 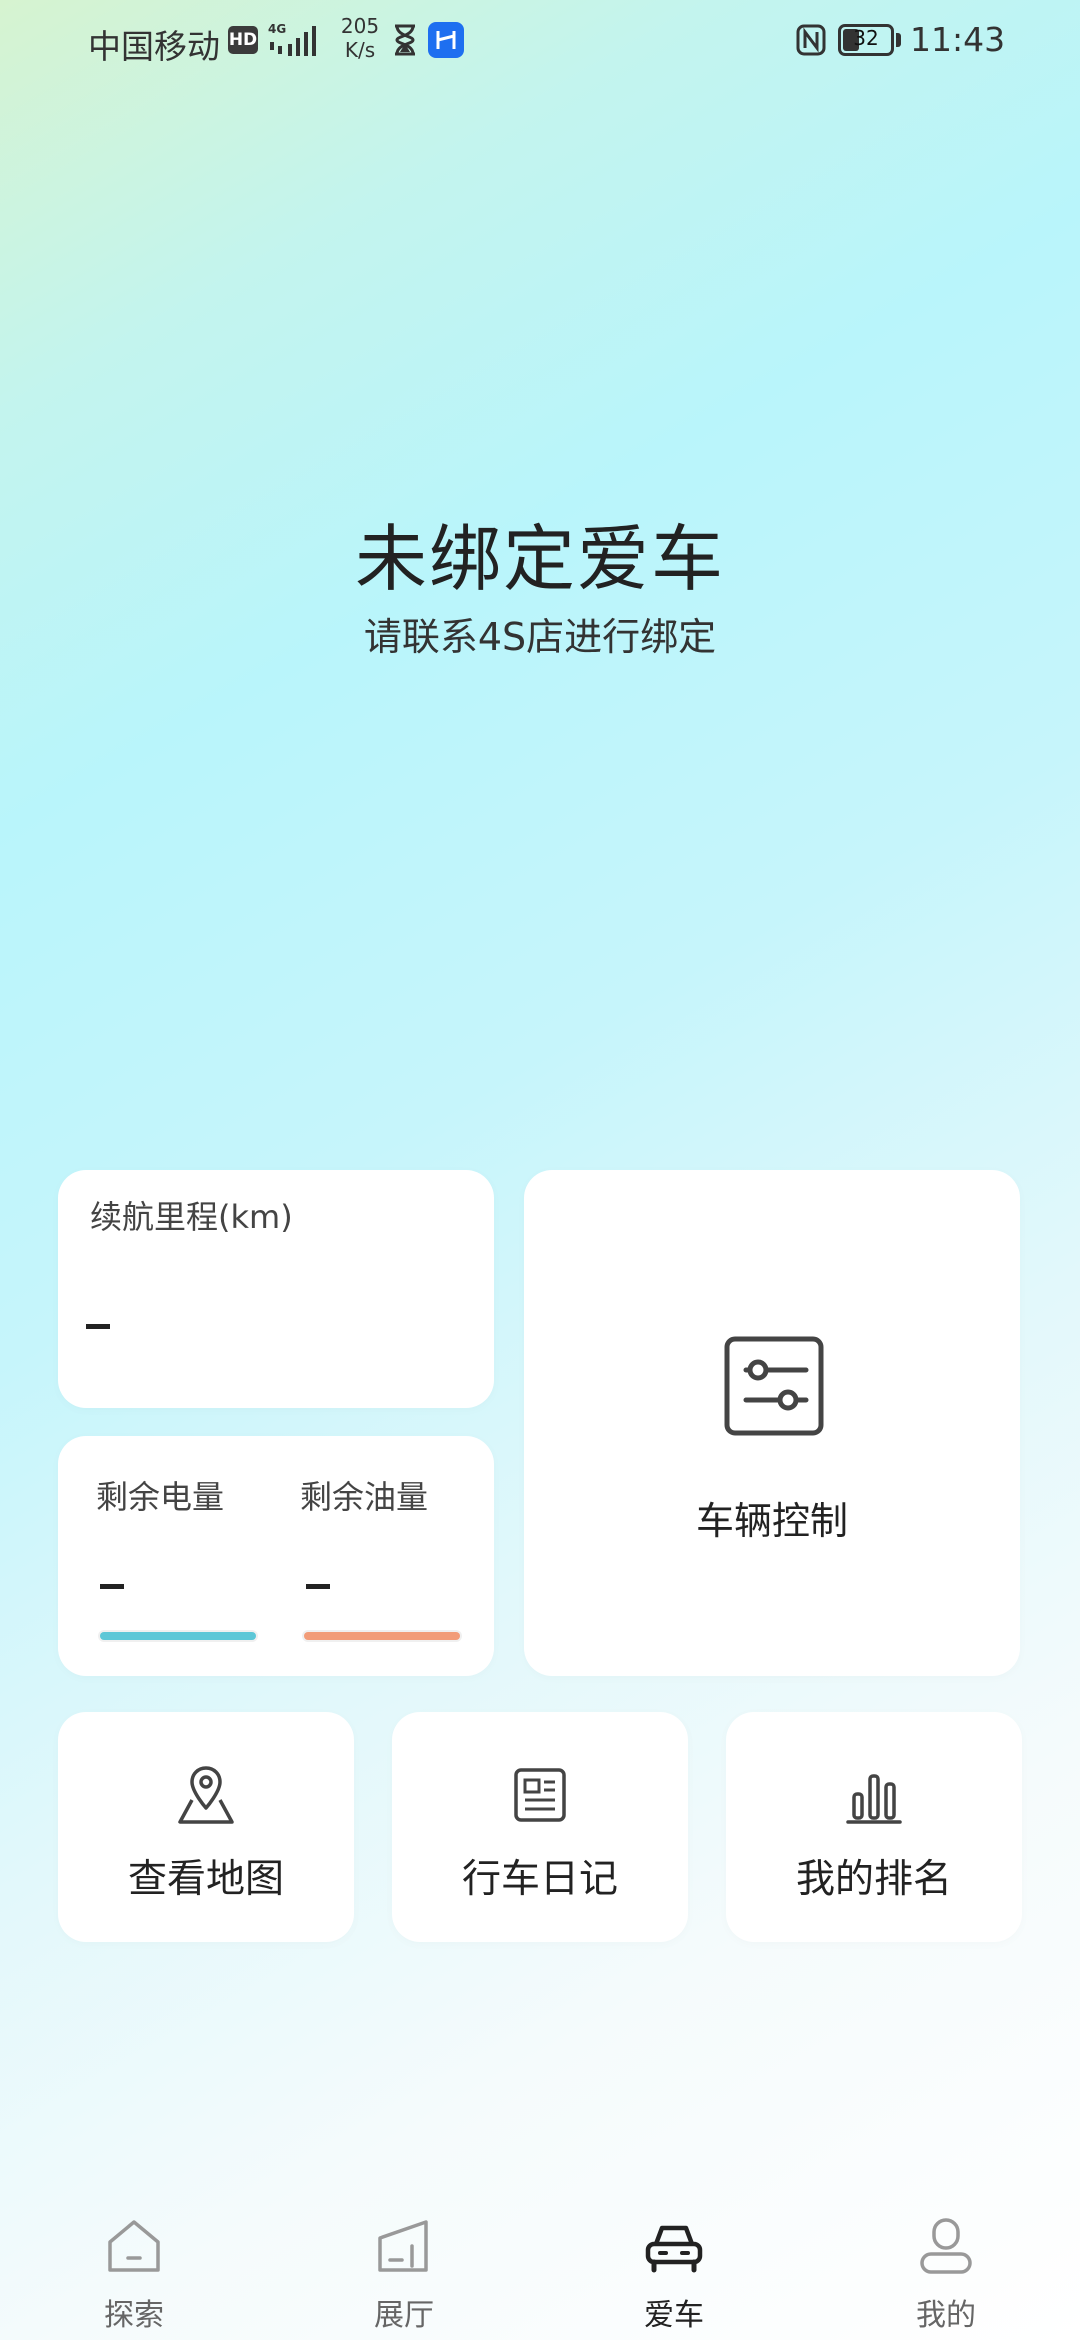 I want to click on electricity-value, so click(x=112, y=1586).